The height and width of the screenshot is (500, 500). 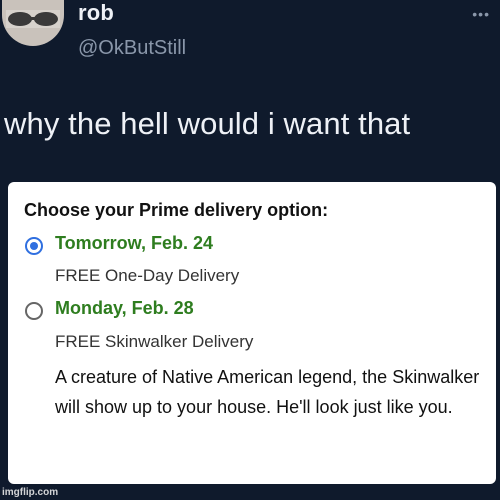 I want to click on radio-monday, so click(x=34, y=311).